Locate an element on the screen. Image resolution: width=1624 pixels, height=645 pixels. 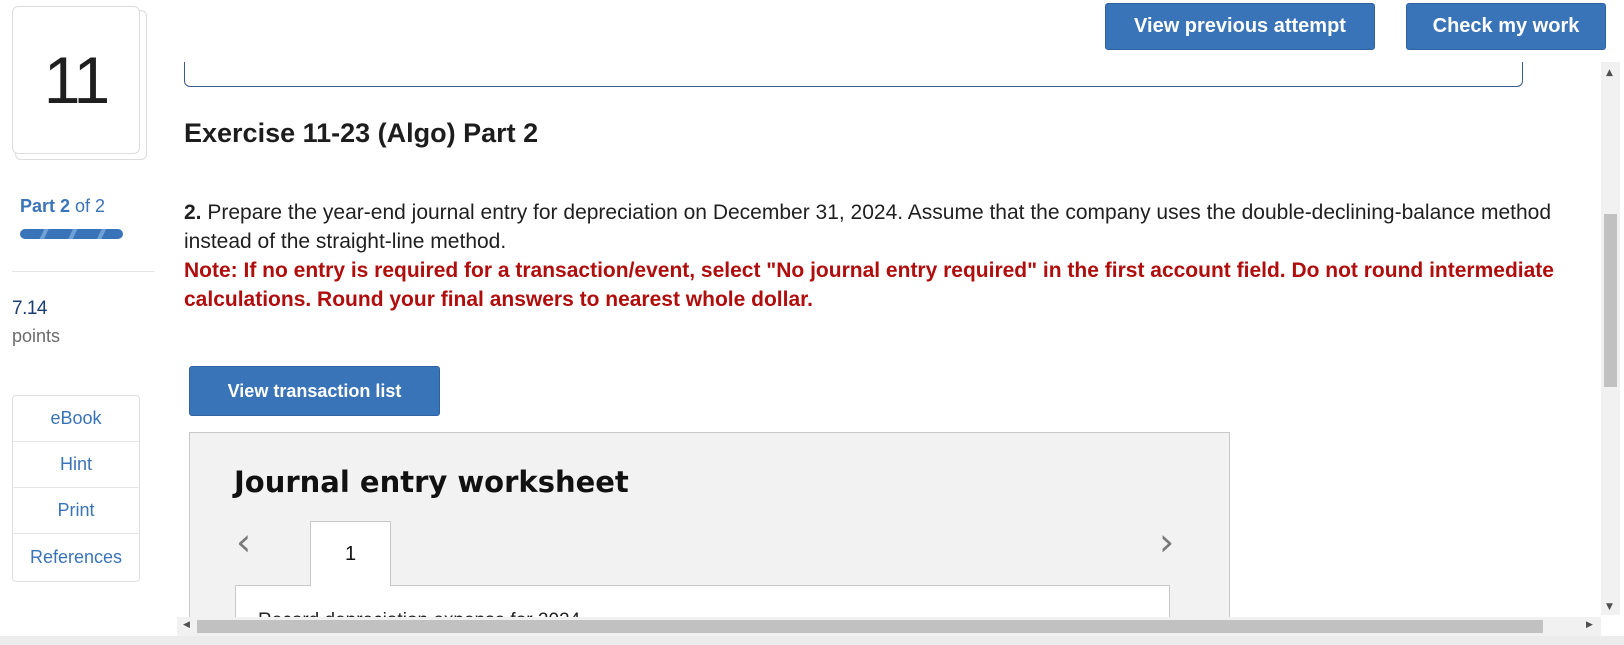
points-label: points is located at coordinates (36, 336).